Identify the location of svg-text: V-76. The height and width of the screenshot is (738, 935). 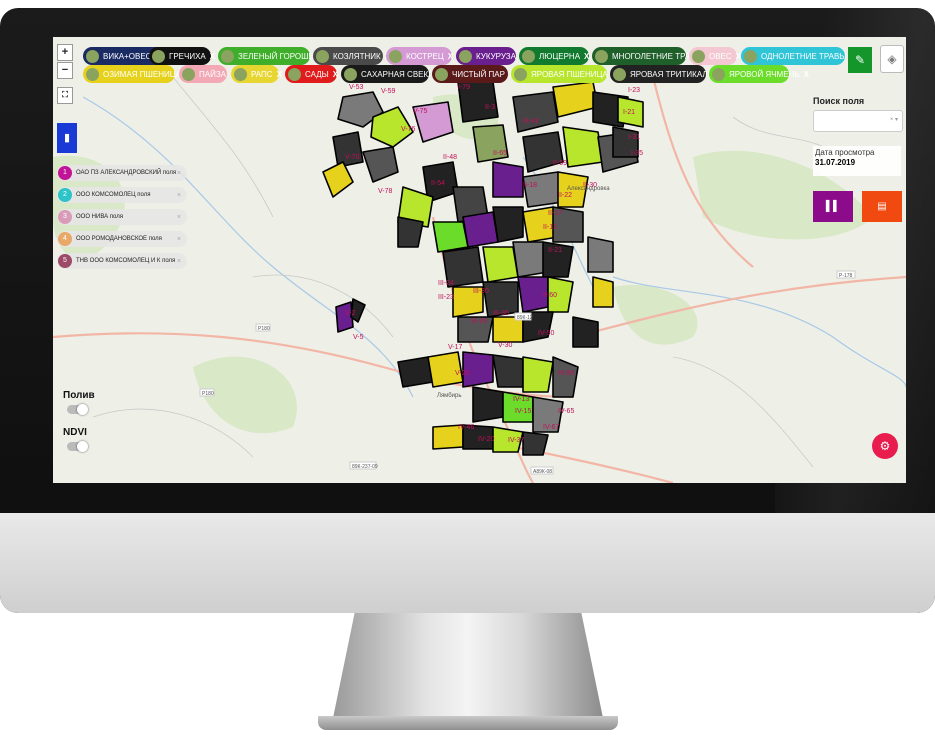
(408, 129).